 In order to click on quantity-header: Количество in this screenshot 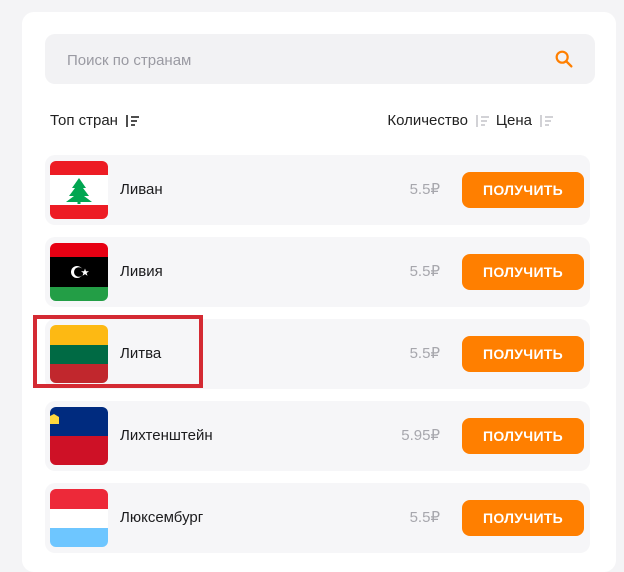, I will do `click(427, 120)`.